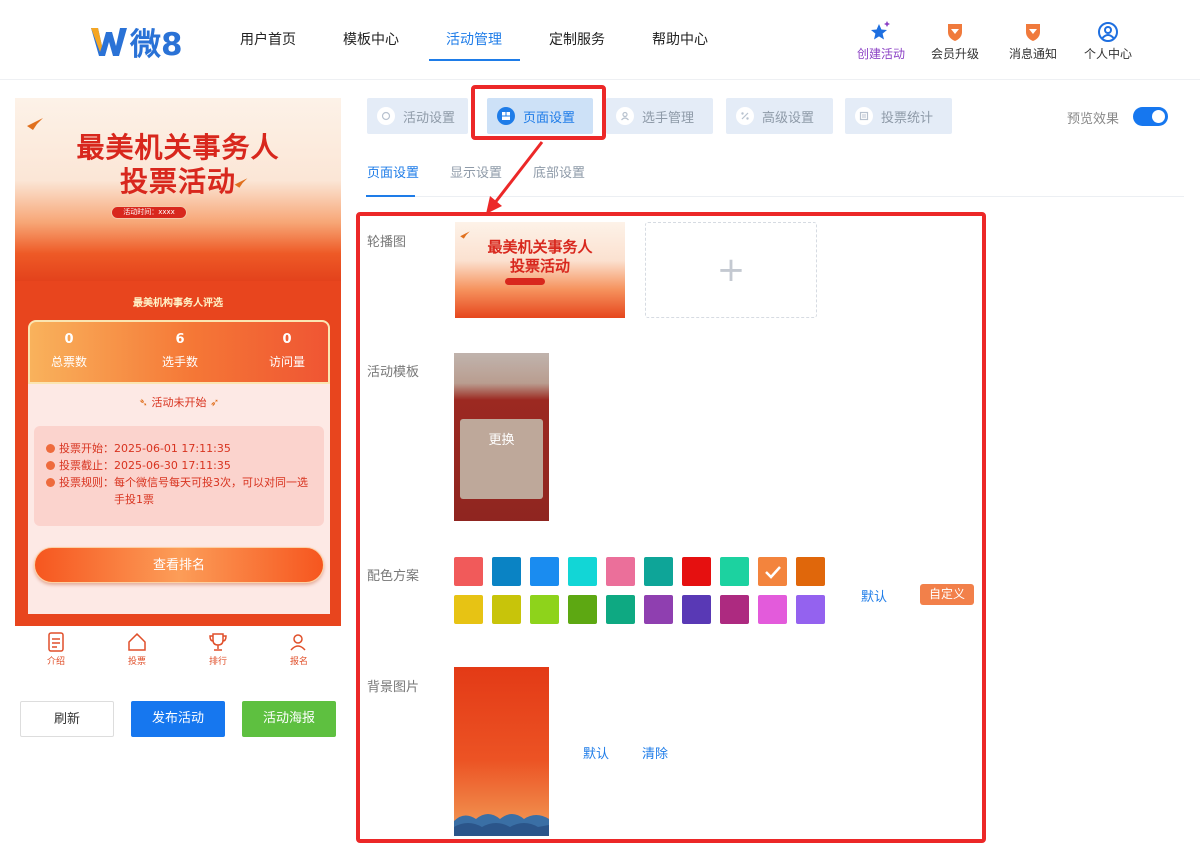 The height and width of the screenshot is (856, 1200). What do you see at coordinates (179, 362) in the screenshot?
I see `stat-contestants-label: 选手数` at bounding box center [179, 362].